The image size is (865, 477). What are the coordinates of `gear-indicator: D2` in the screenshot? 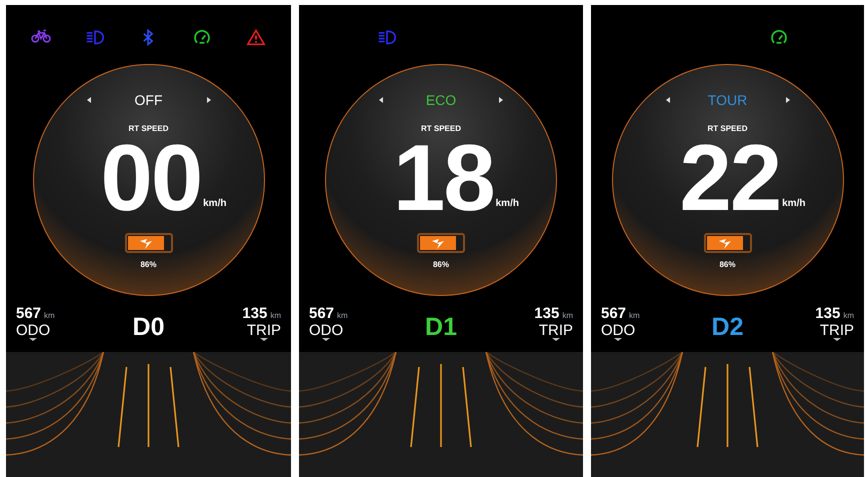 It's located at (728, 327).